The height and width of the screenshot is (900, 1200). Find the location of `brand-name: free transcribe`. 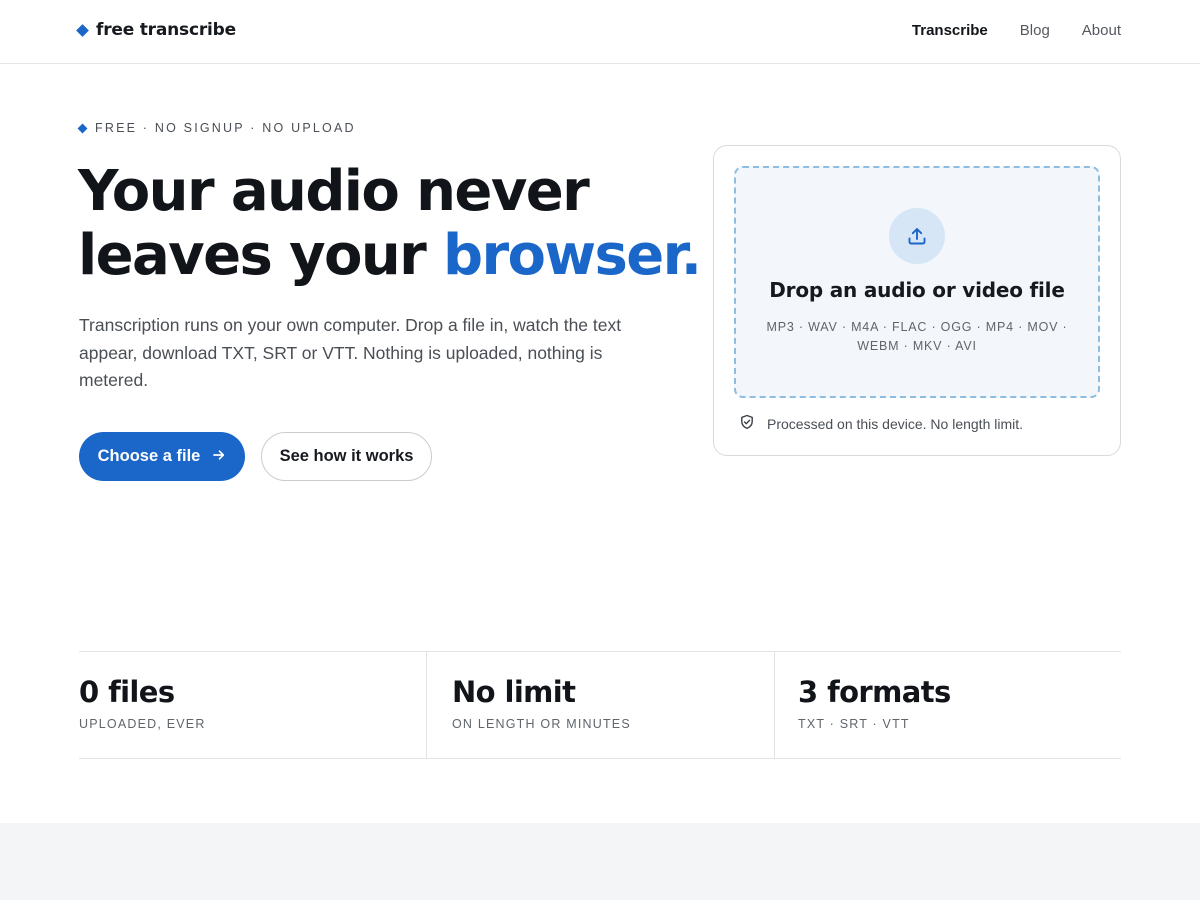

brand-name: free transcribe is located at coordinates (166, 30).